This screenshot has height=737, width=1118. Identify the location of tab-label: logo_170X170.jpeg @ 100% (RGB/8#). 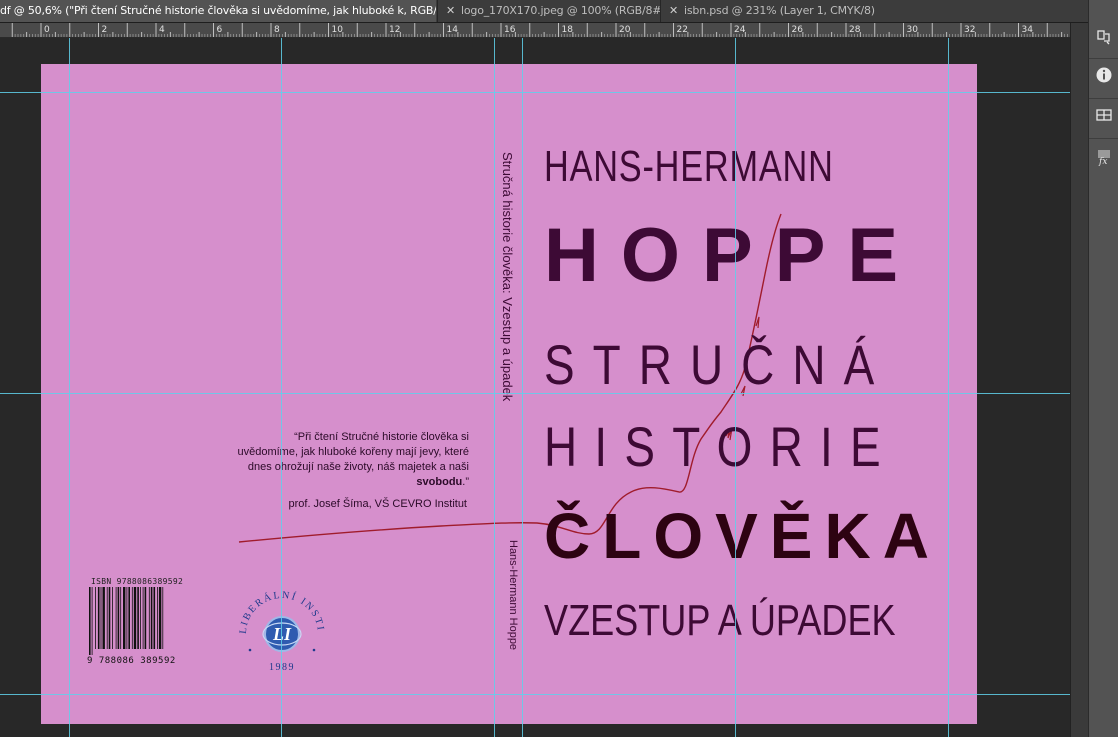
(560, 10).